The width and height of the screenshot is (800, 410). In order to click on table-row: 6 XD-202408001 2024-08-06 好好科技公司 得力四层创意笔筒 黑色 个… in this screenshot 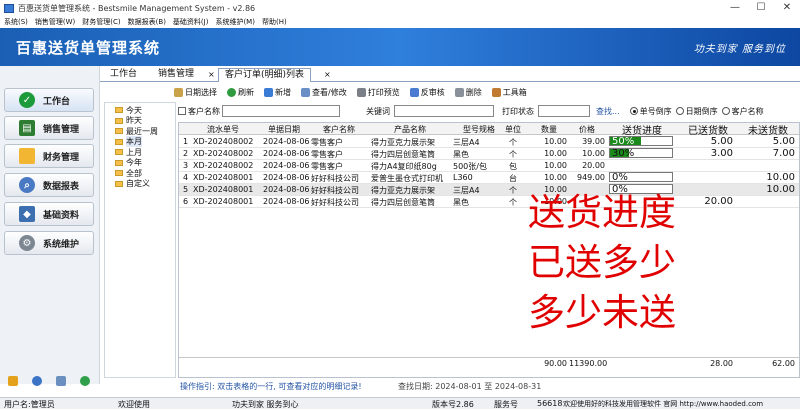, I will do `click(489, 202)`.